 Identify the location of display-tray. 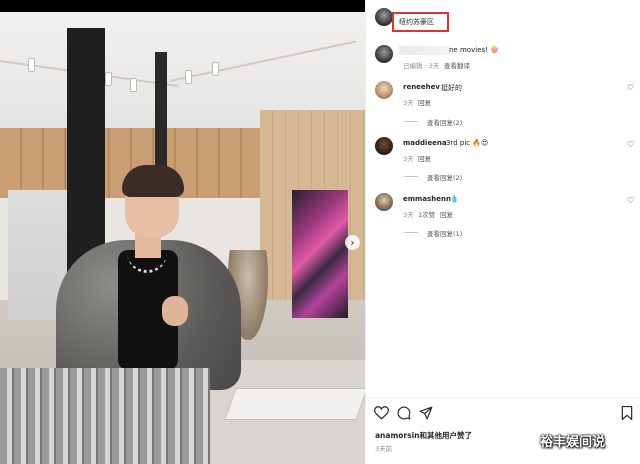
(294, 404).